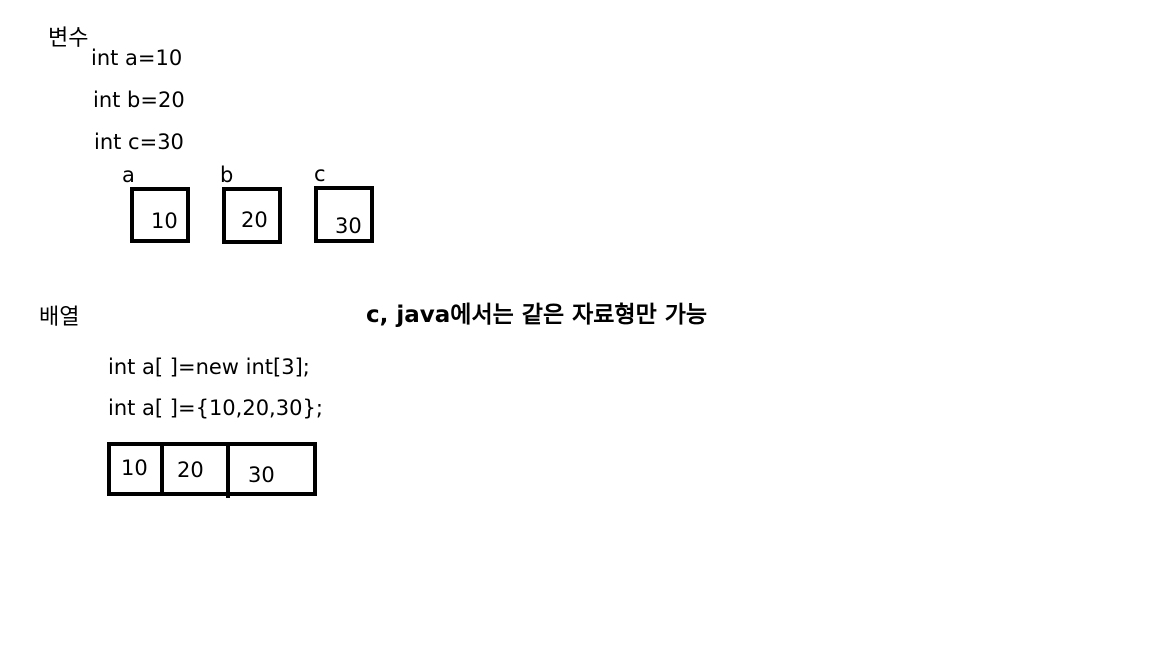 The image size is (1152, 648). I want to click on variable-box-b: 20, so click(252, 215).